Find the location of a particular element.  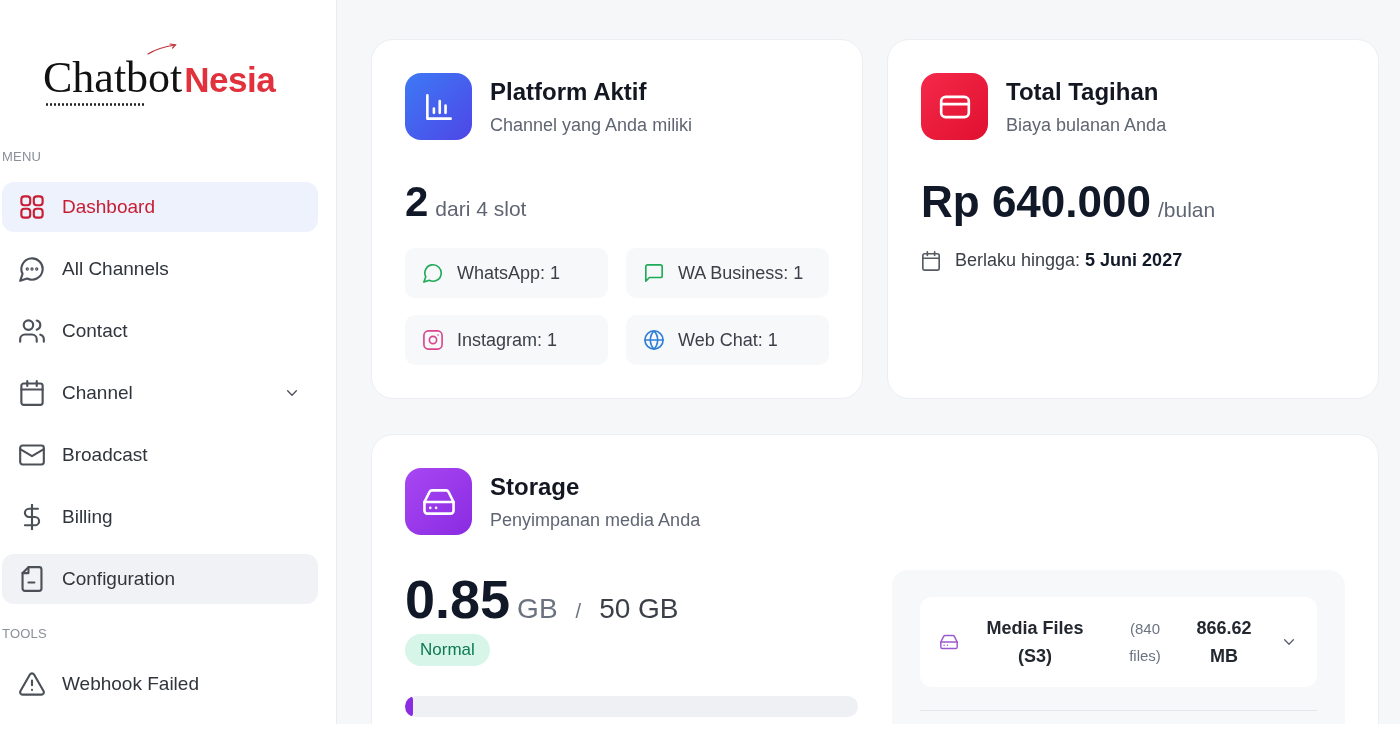

card-title: Platform Aktif is located at coordinates (569, 91).